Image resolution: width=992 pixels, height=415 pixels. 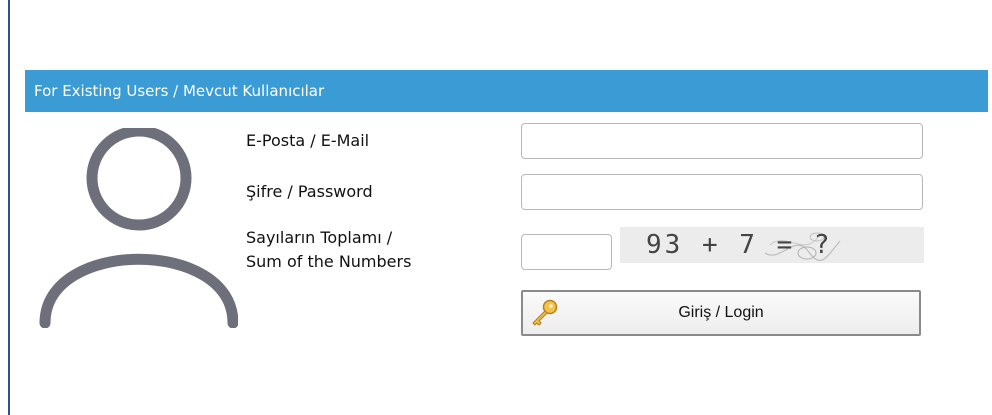 I want to click on captcha-label-line2: Sum of the Numbers, so click(x=329, y=261).